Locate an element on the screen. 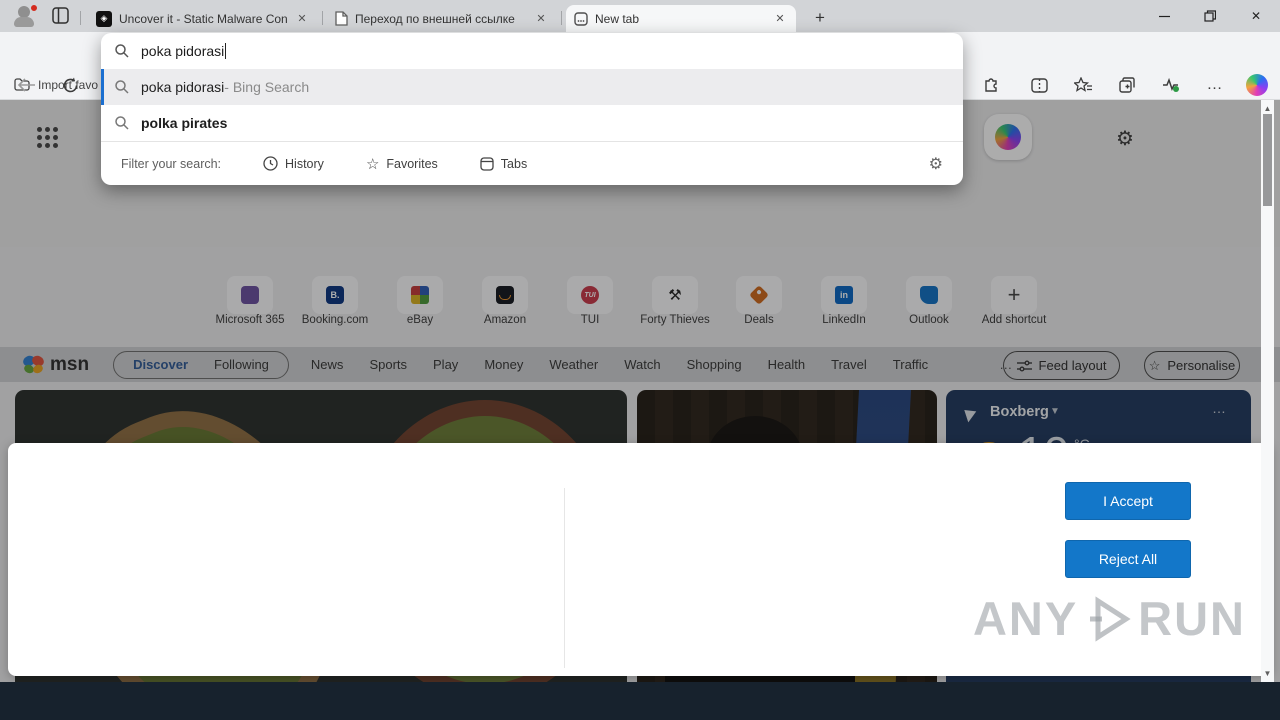 The width and height of the screenshot is (1280, 720). nav-travel: Travel is located at coordinates (849, 364).